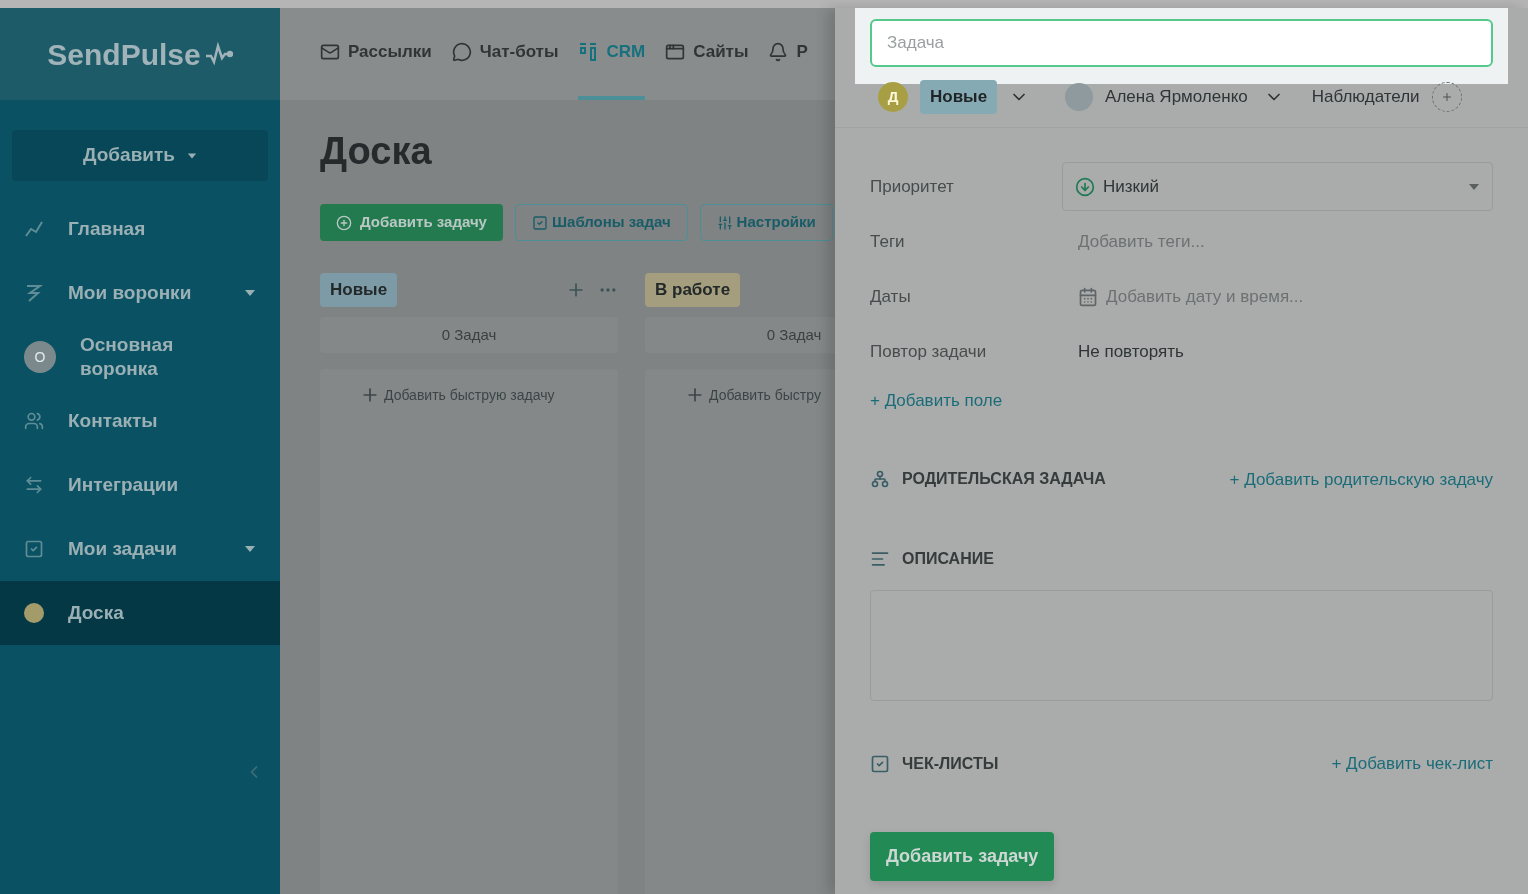 The height and width of the screenshot is (894, 1528). What do you see at coordinates (948, 559) in the screenshot?
I see `section-title: ОПИСАНИЕ` at bounding box center [948, 559].